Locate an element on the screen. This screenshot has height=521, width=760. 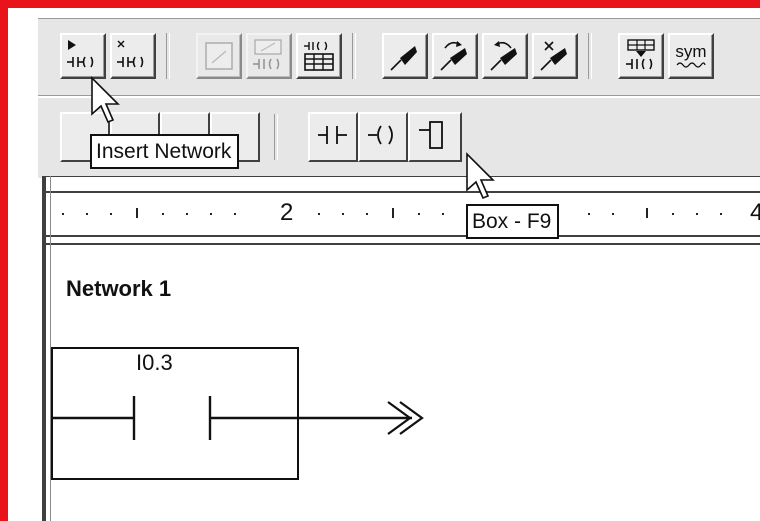
box-tooltip: Box - F9 is located at coordinates (513, 221).